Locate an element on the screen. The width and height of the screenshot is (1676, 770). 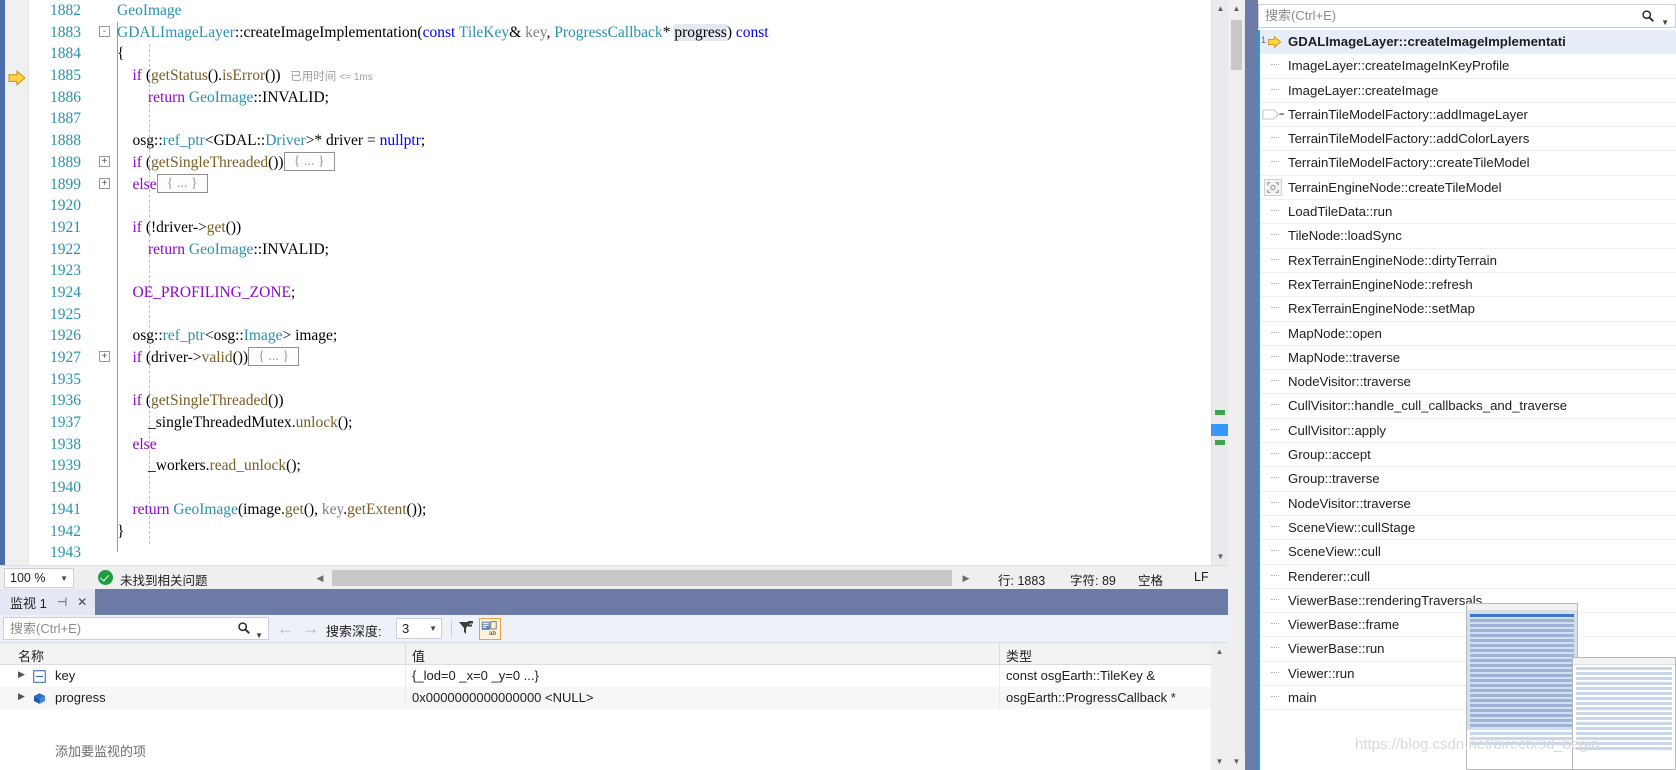
hscrollbar-thumb is located at coordinates (642, 578).